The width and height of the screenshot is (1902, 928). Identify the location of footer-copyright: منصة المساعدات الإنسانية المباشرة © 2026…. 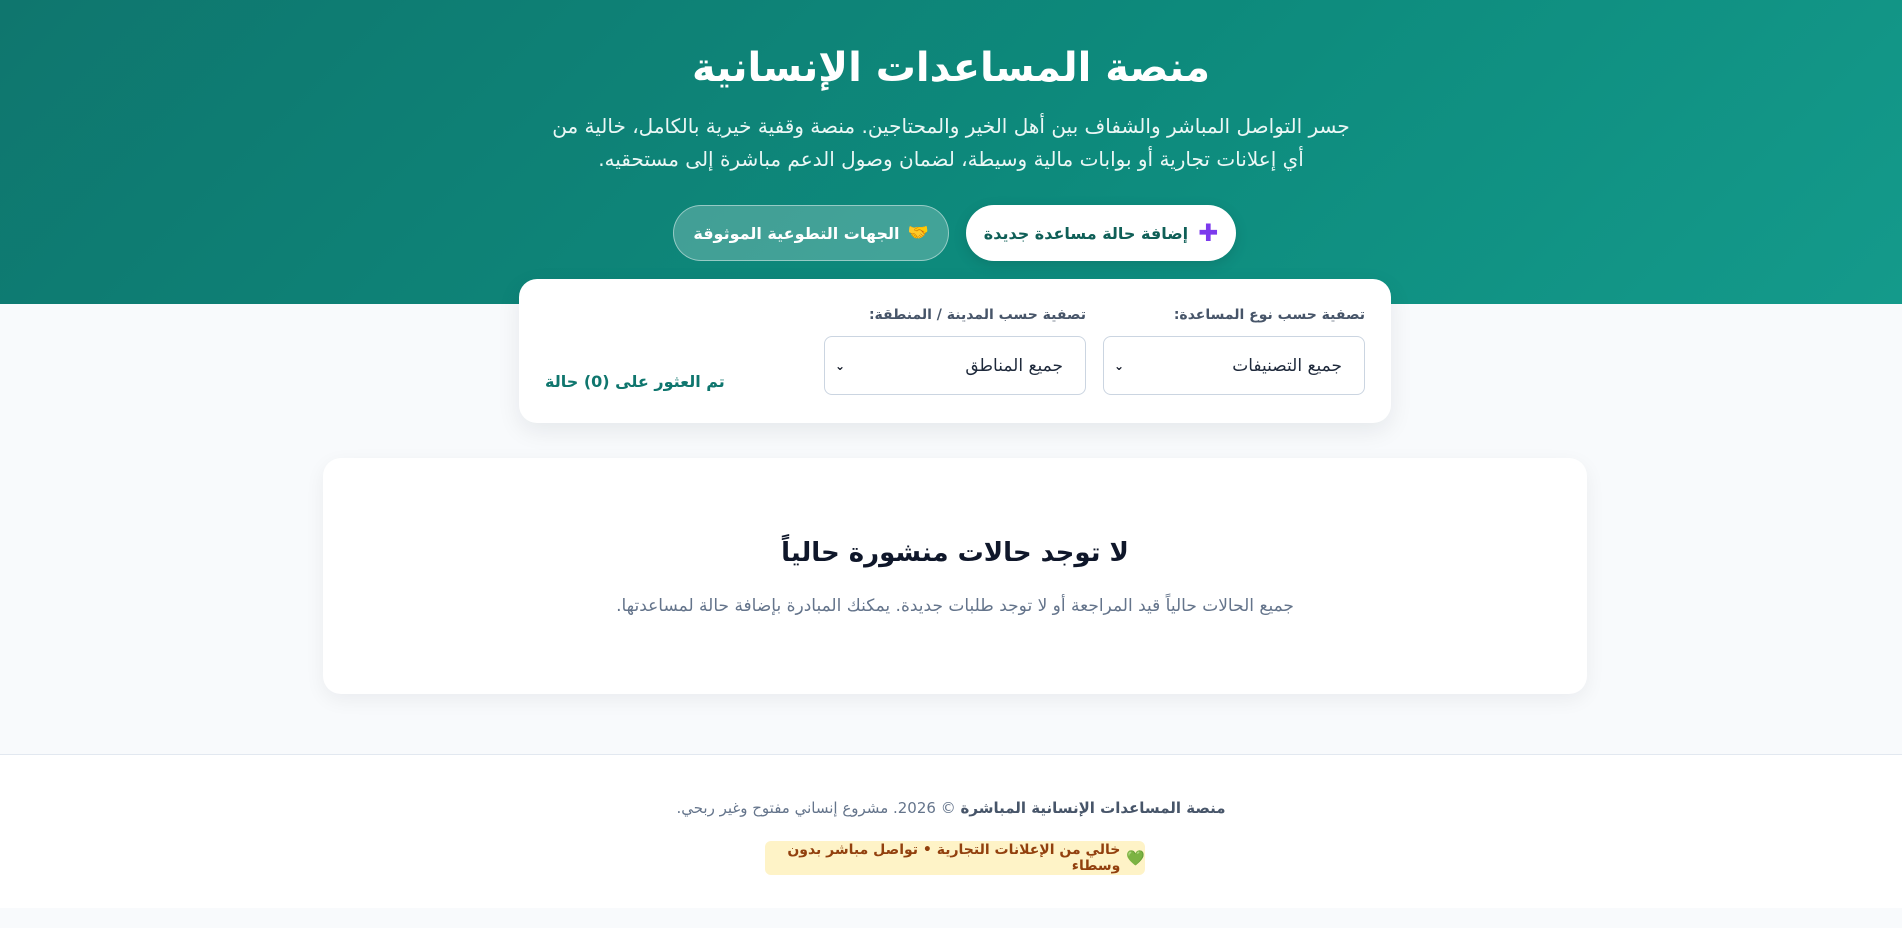
(951, 808).